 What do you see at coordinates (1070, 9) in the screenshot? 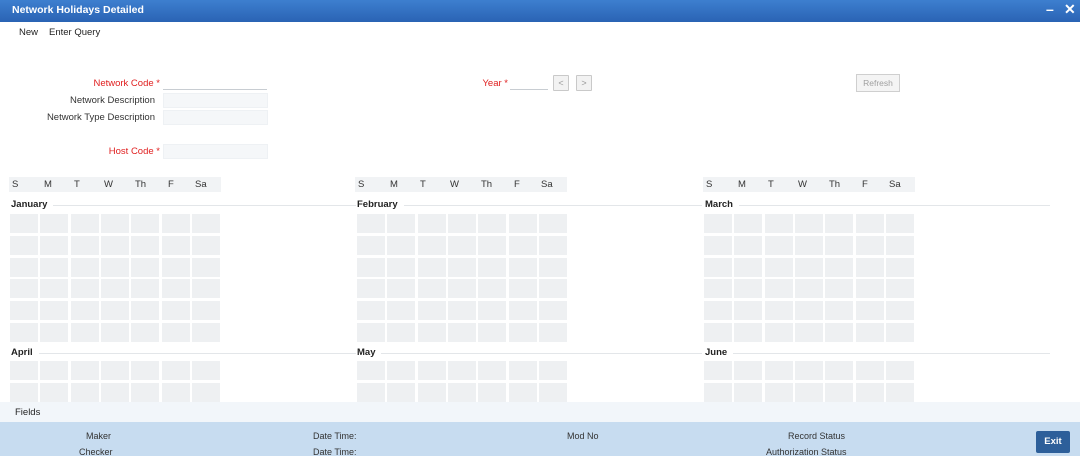
I see `close-icon: ✕` at bounding box center [1070, 9].